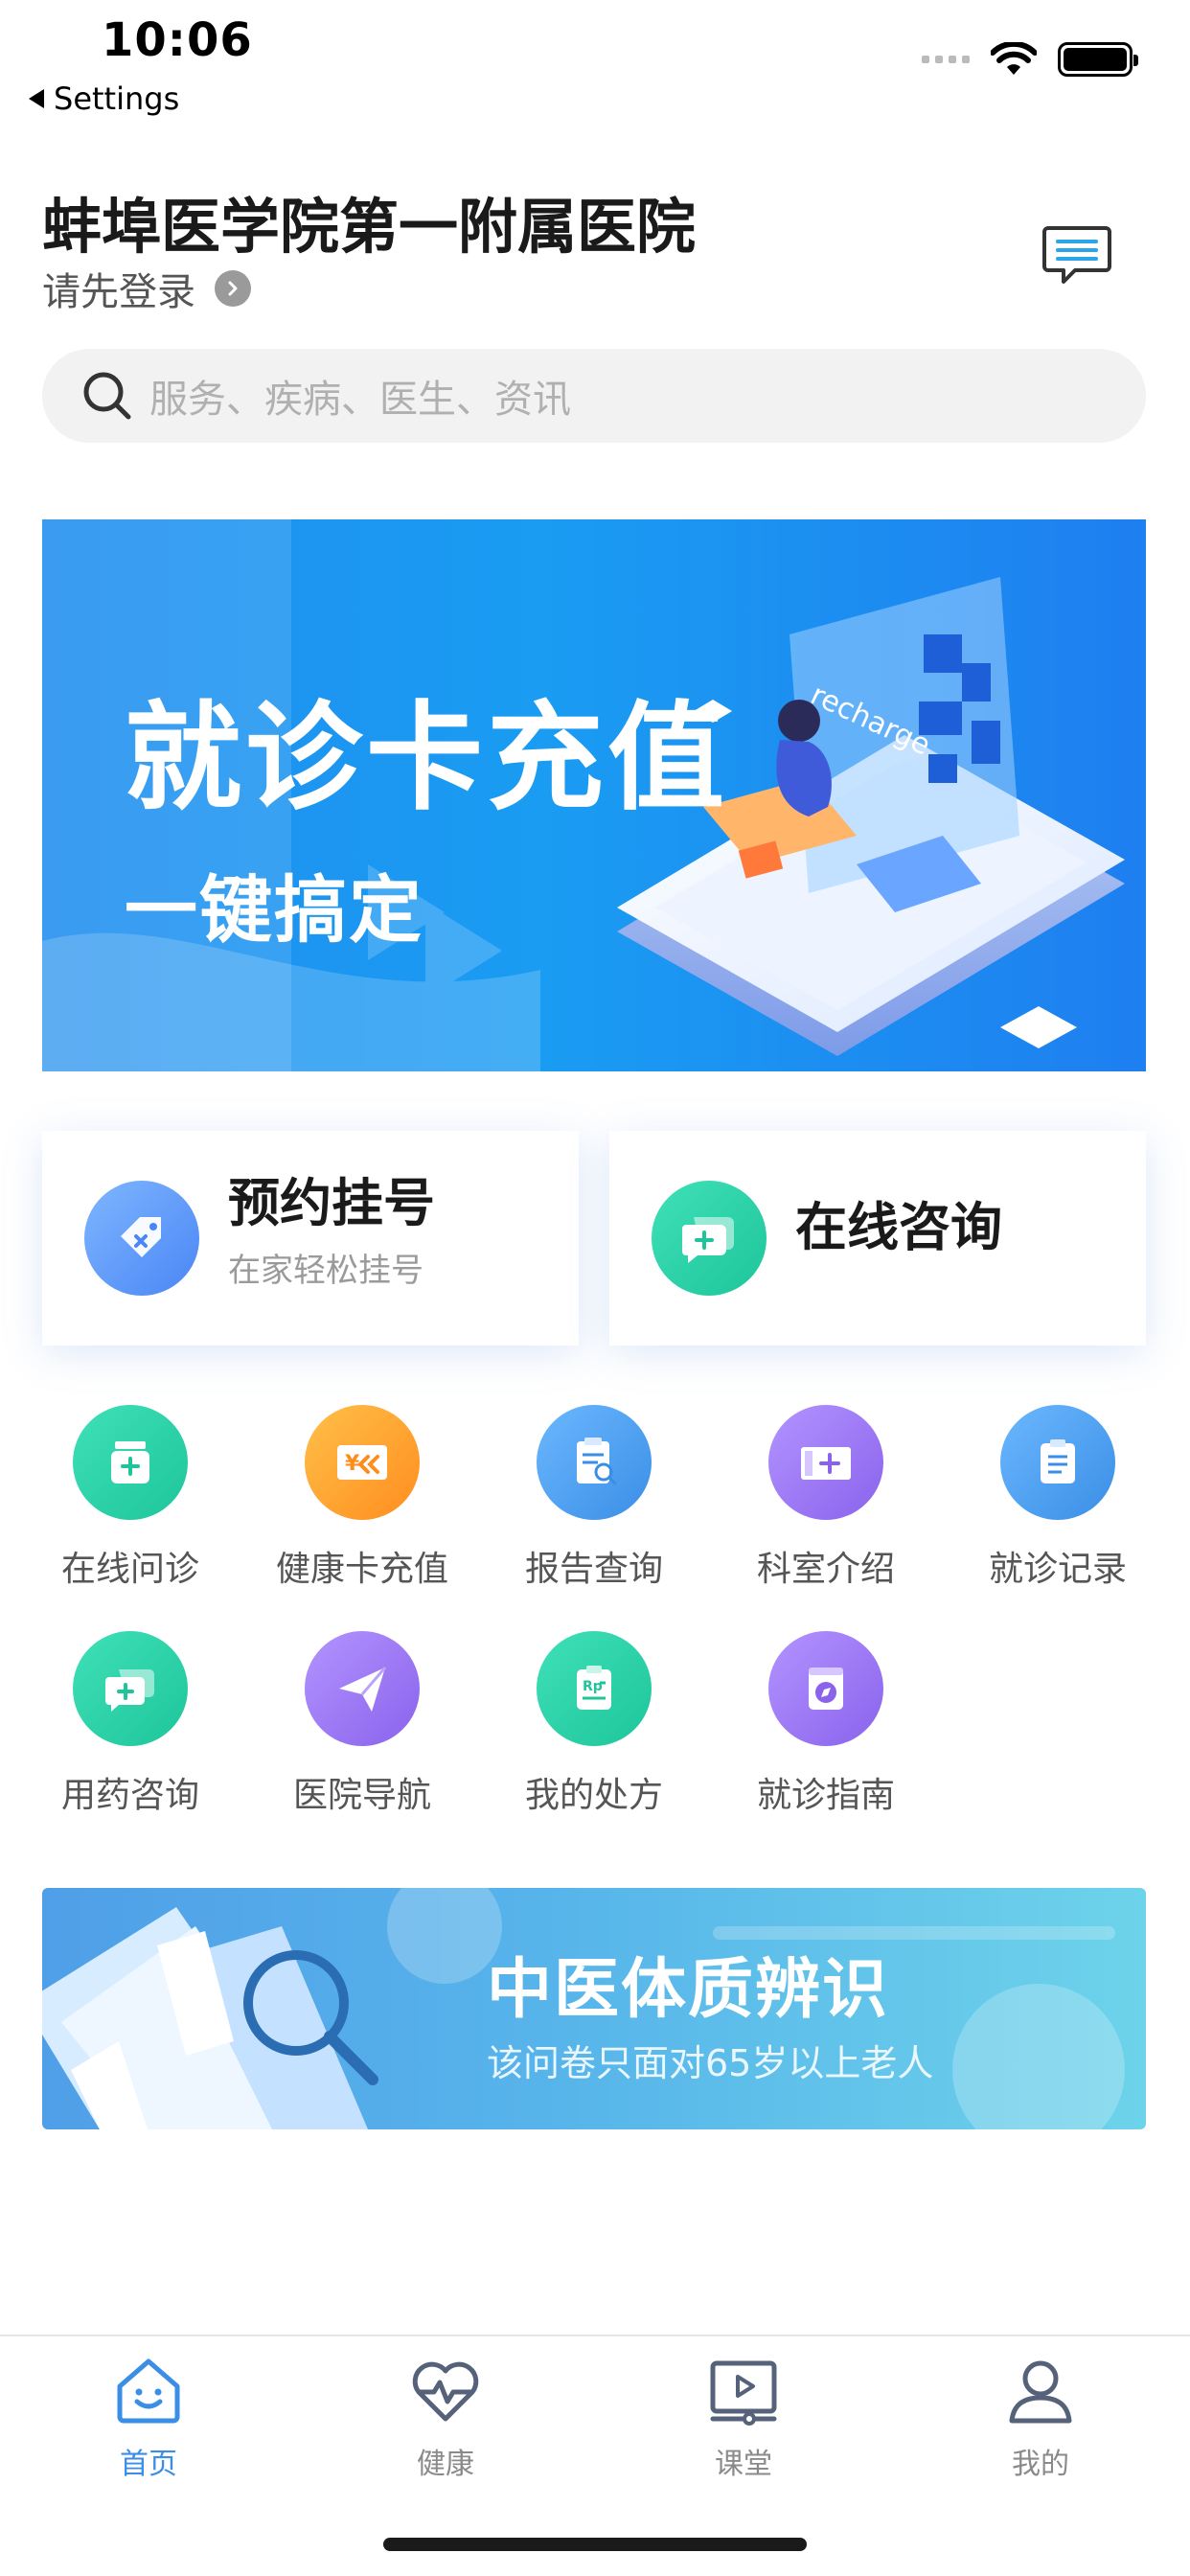  Describe the element at coordinates (129, 1569) in the screenshot. I see `grid-label: 在线问诊` at that location.